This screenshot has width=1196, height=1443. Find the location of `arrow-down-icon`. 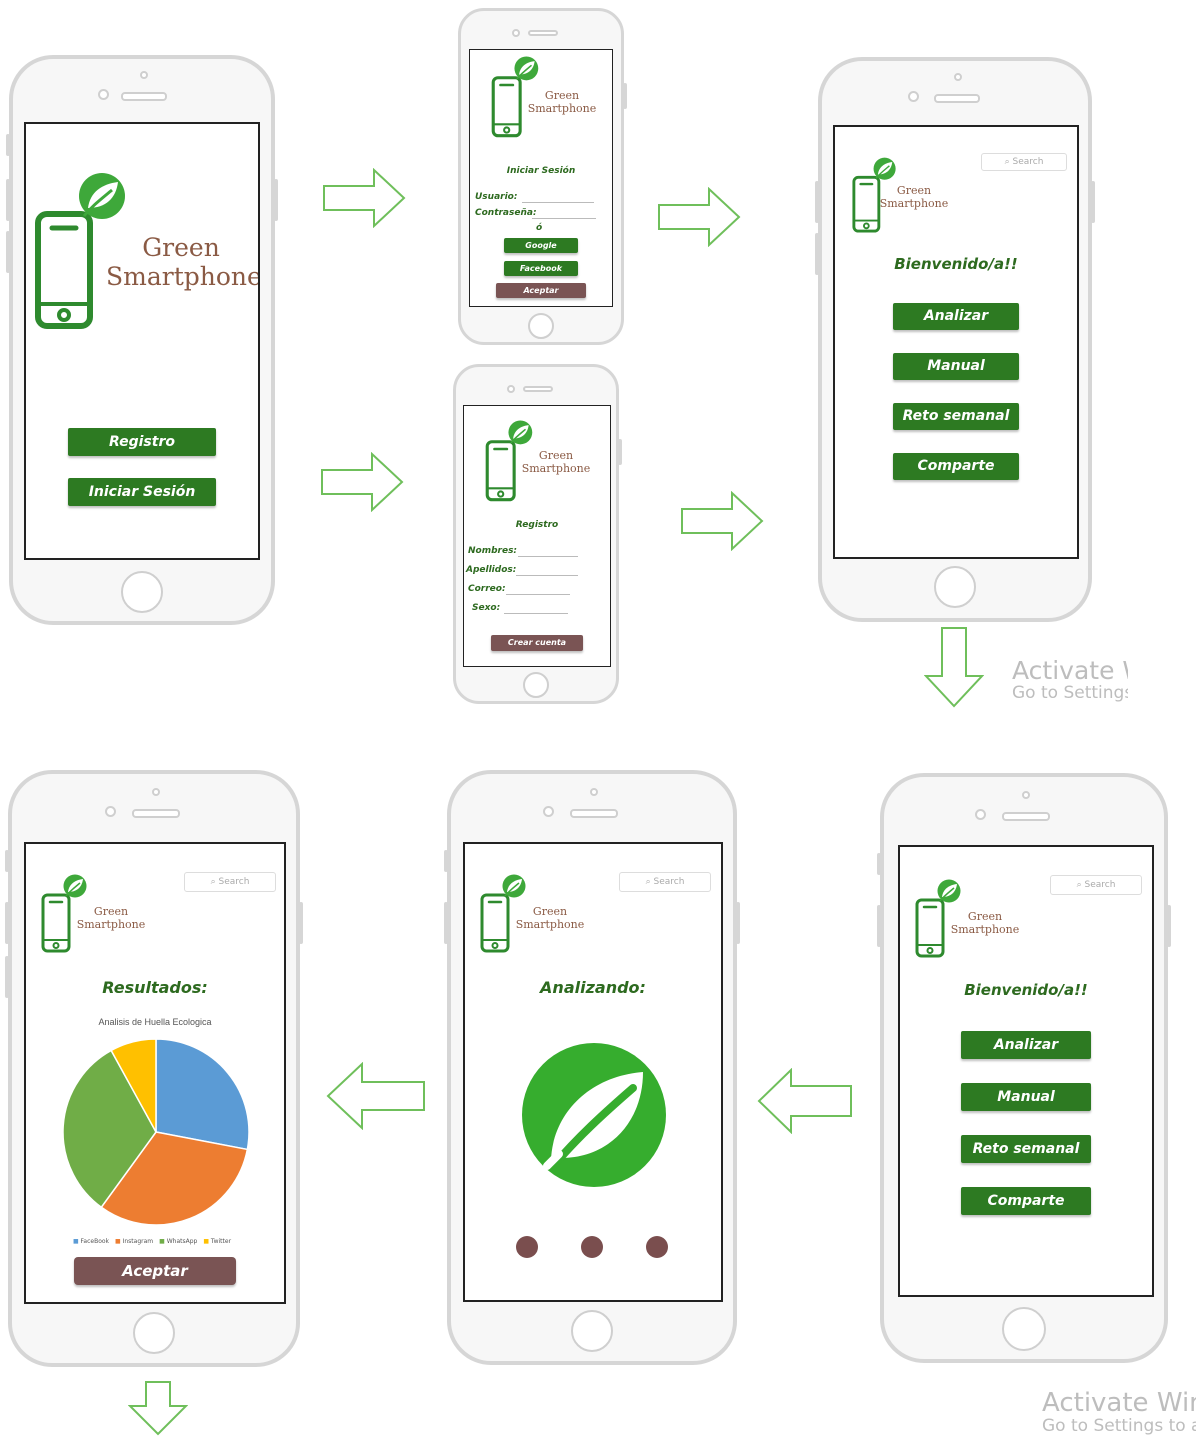

arrow-down-icon is located at coordinates (954, 667).